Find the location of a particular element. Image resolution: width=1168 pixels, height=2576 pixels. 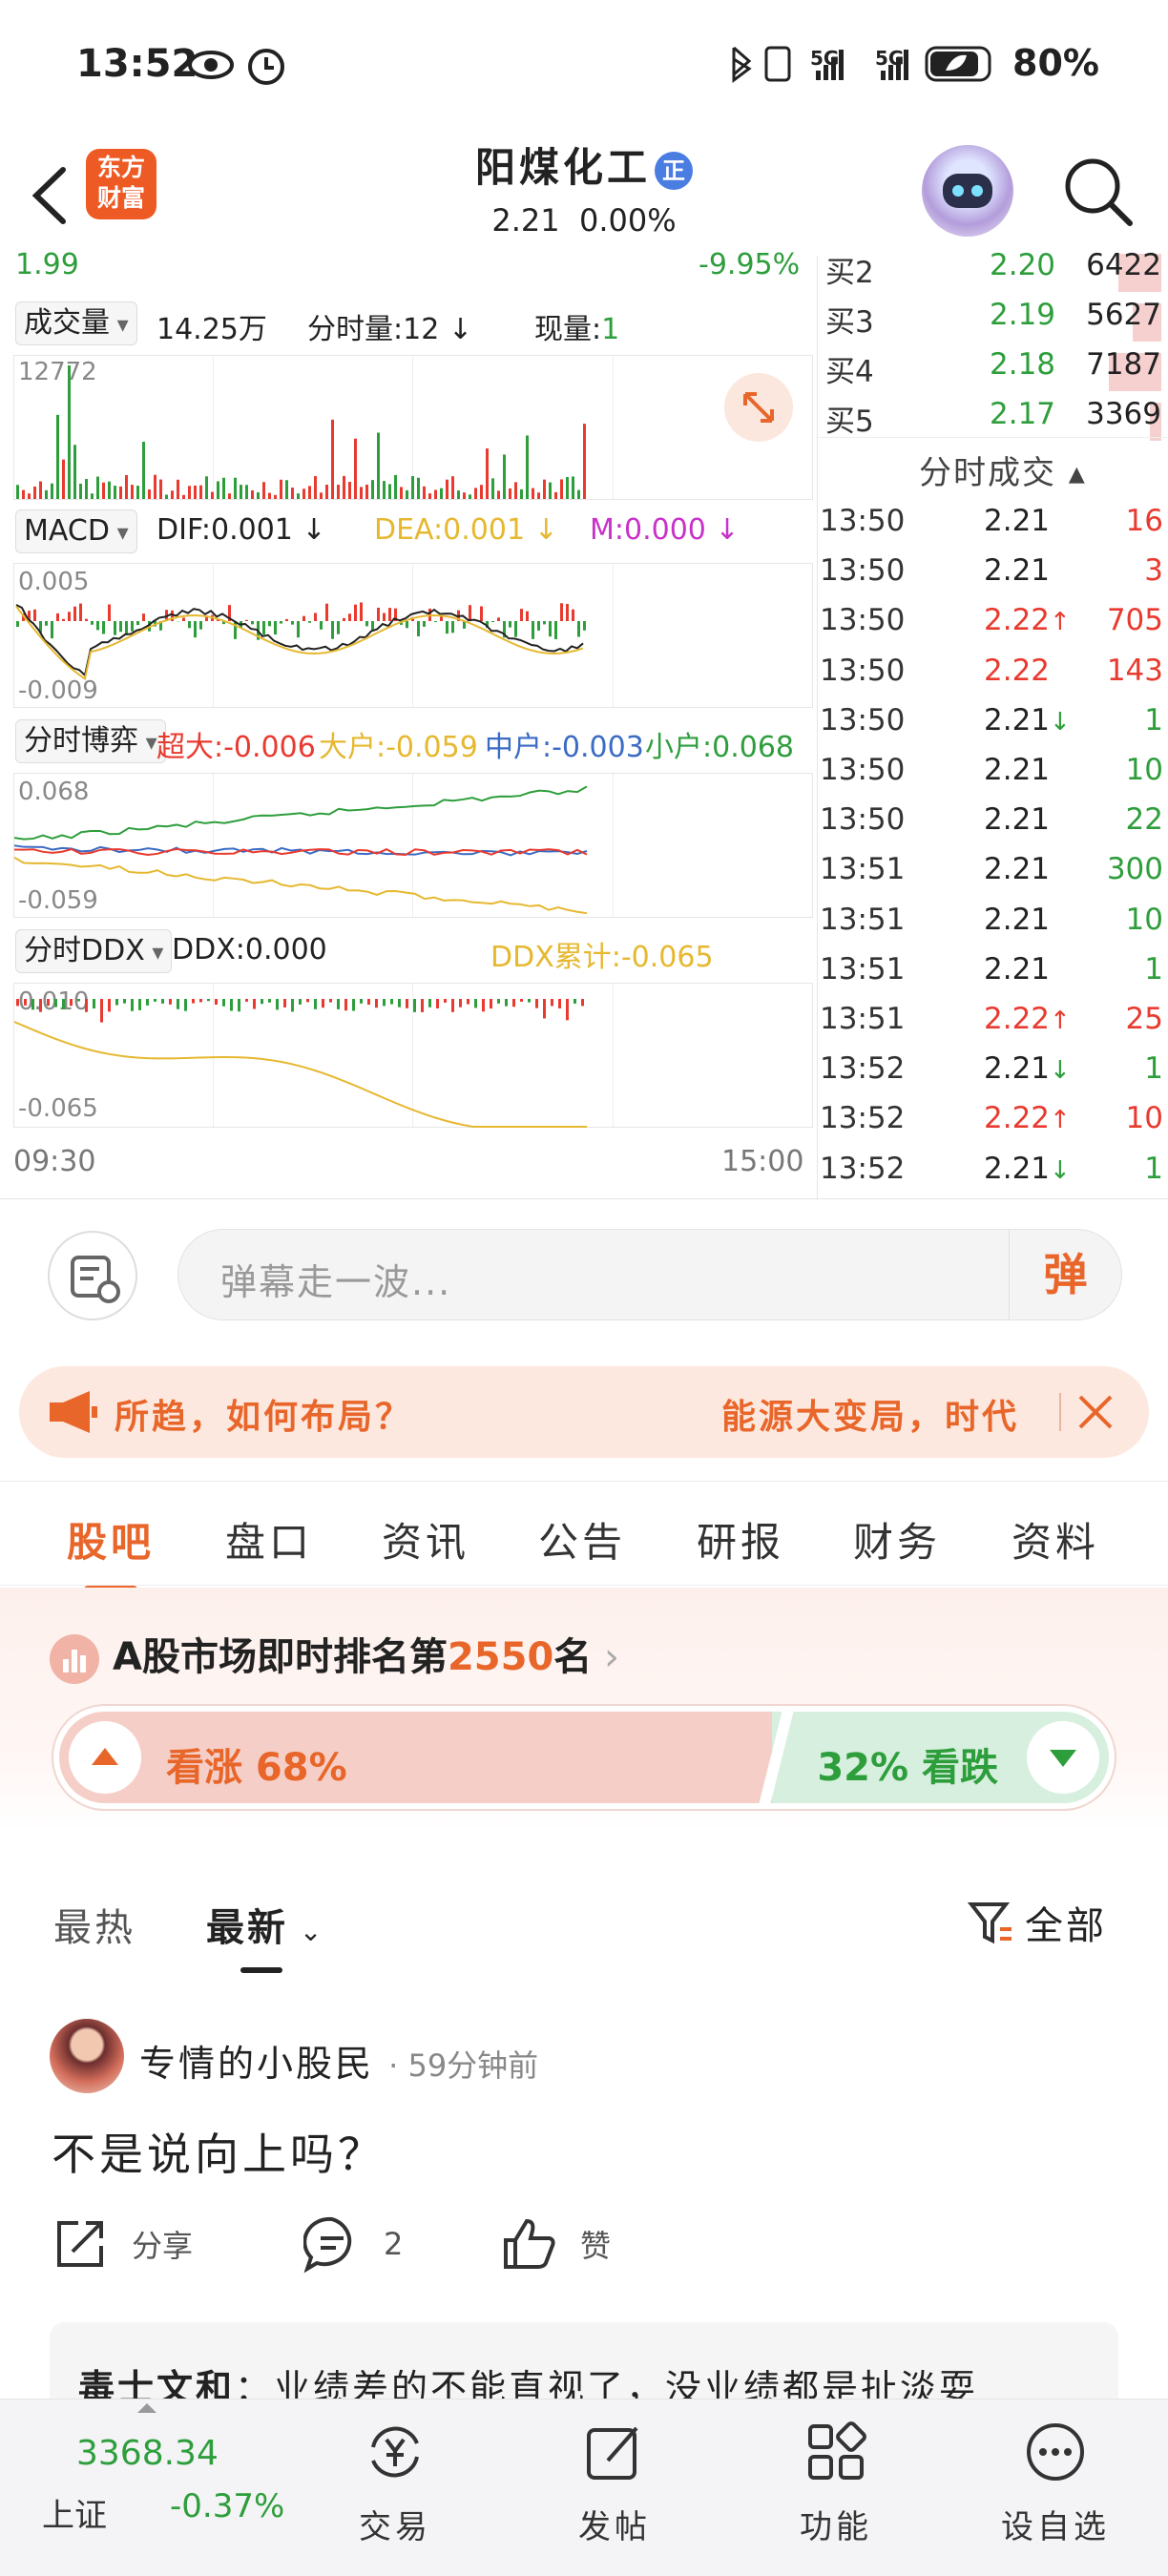

index-name: 上证 is located at coordinates (74, 2512).